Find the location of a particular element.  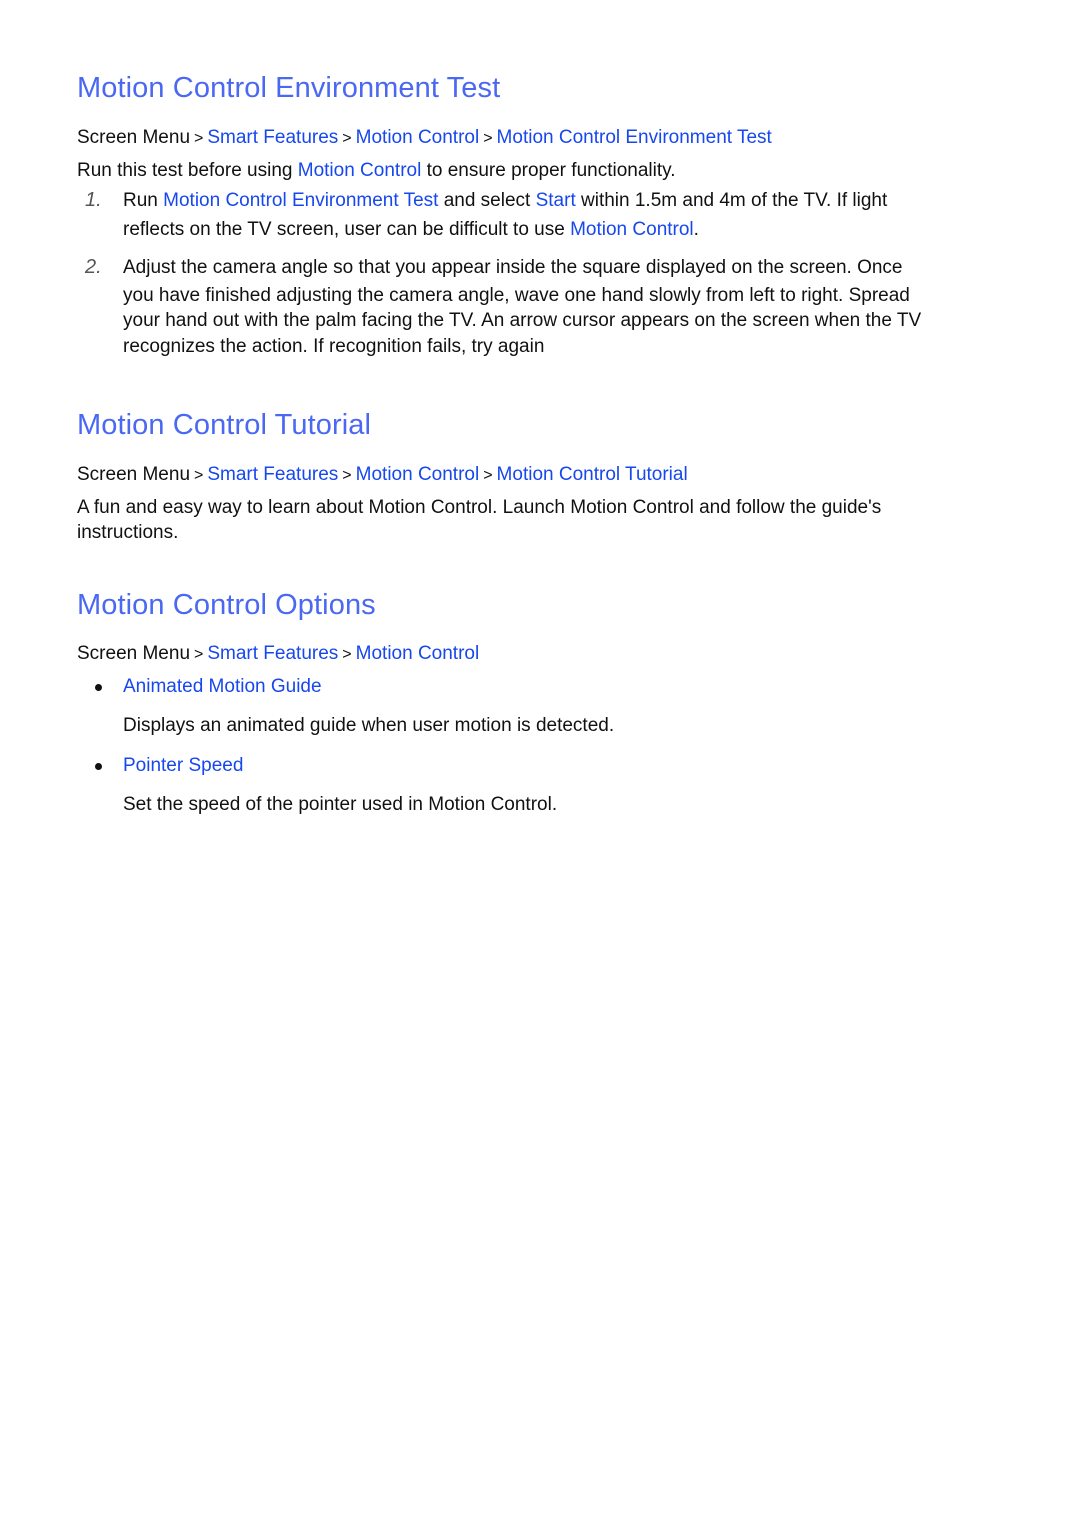

step-text: within 1.5m and 4m of the TV. If light is located at coordinates (731, 200).